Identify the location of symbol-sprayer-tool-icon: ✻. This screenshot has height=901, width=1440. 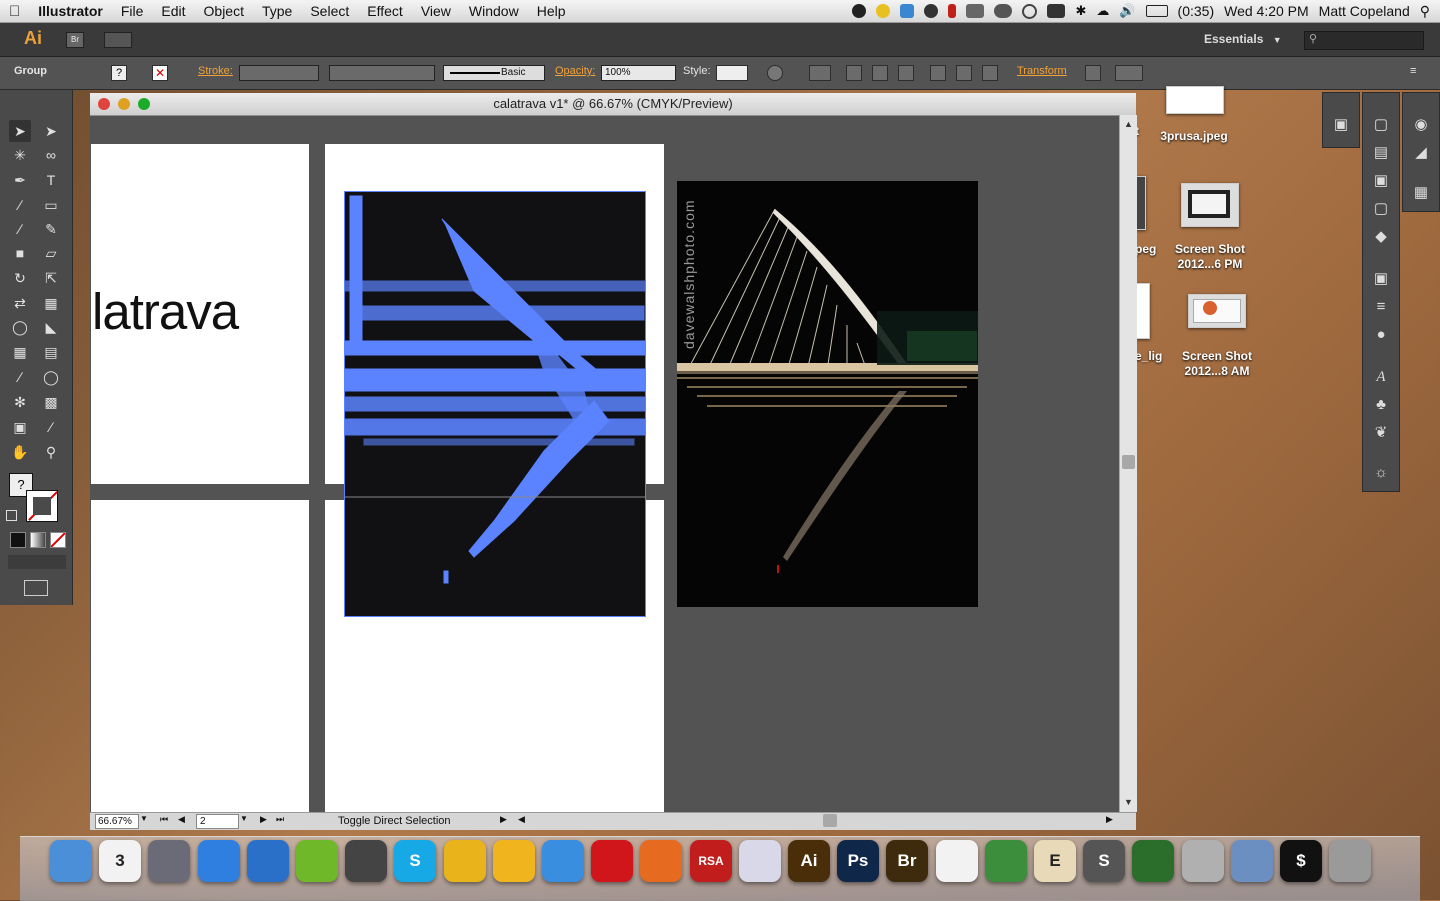
(20, 402).